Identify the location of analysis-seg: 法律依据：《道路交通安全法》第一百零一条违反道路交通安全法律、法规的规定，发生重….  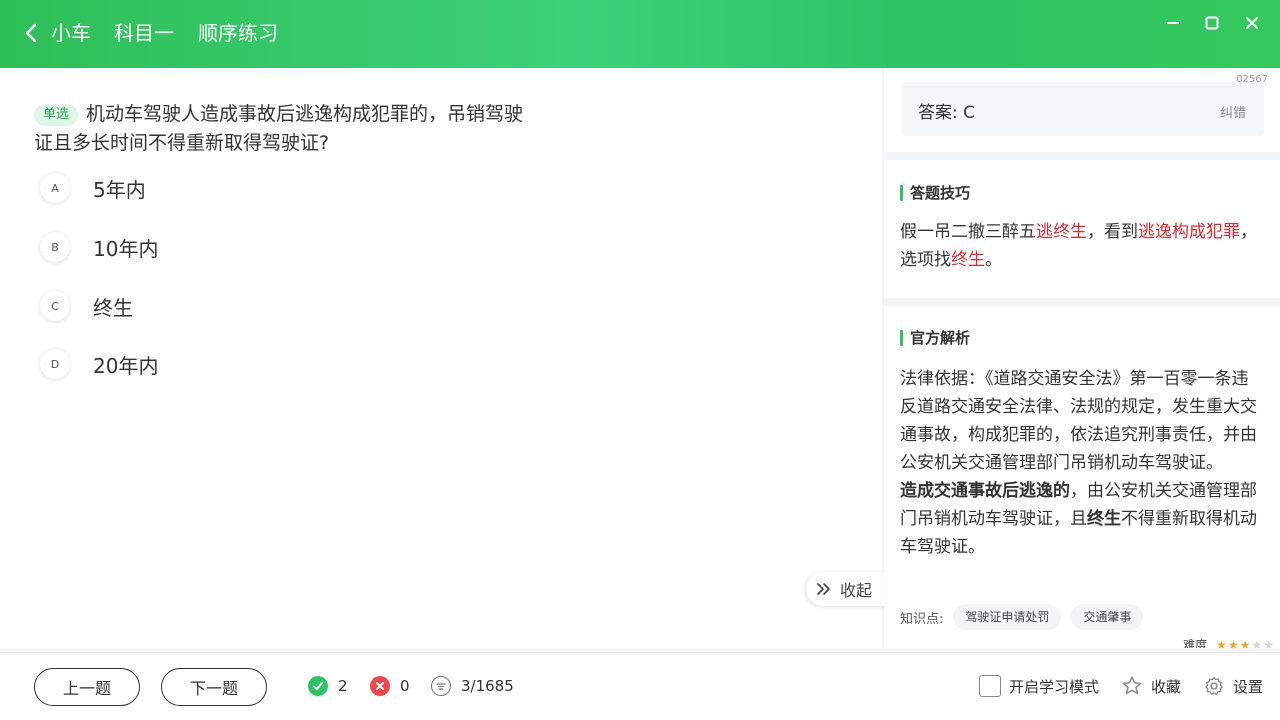
(1078, 421).